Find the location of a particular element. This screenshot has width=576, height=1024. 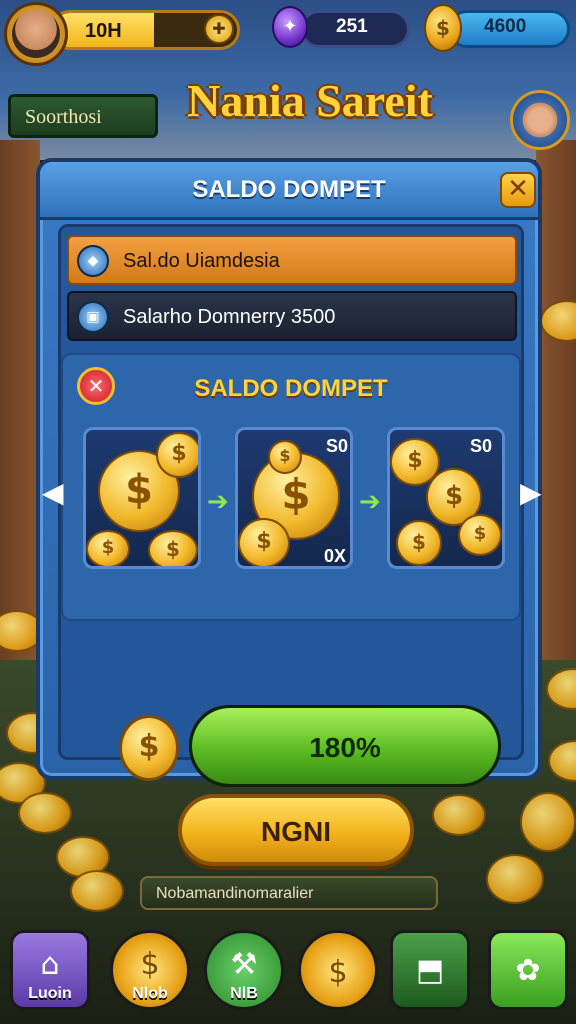

action-button: NGNI is located at coordinates (296, 830).